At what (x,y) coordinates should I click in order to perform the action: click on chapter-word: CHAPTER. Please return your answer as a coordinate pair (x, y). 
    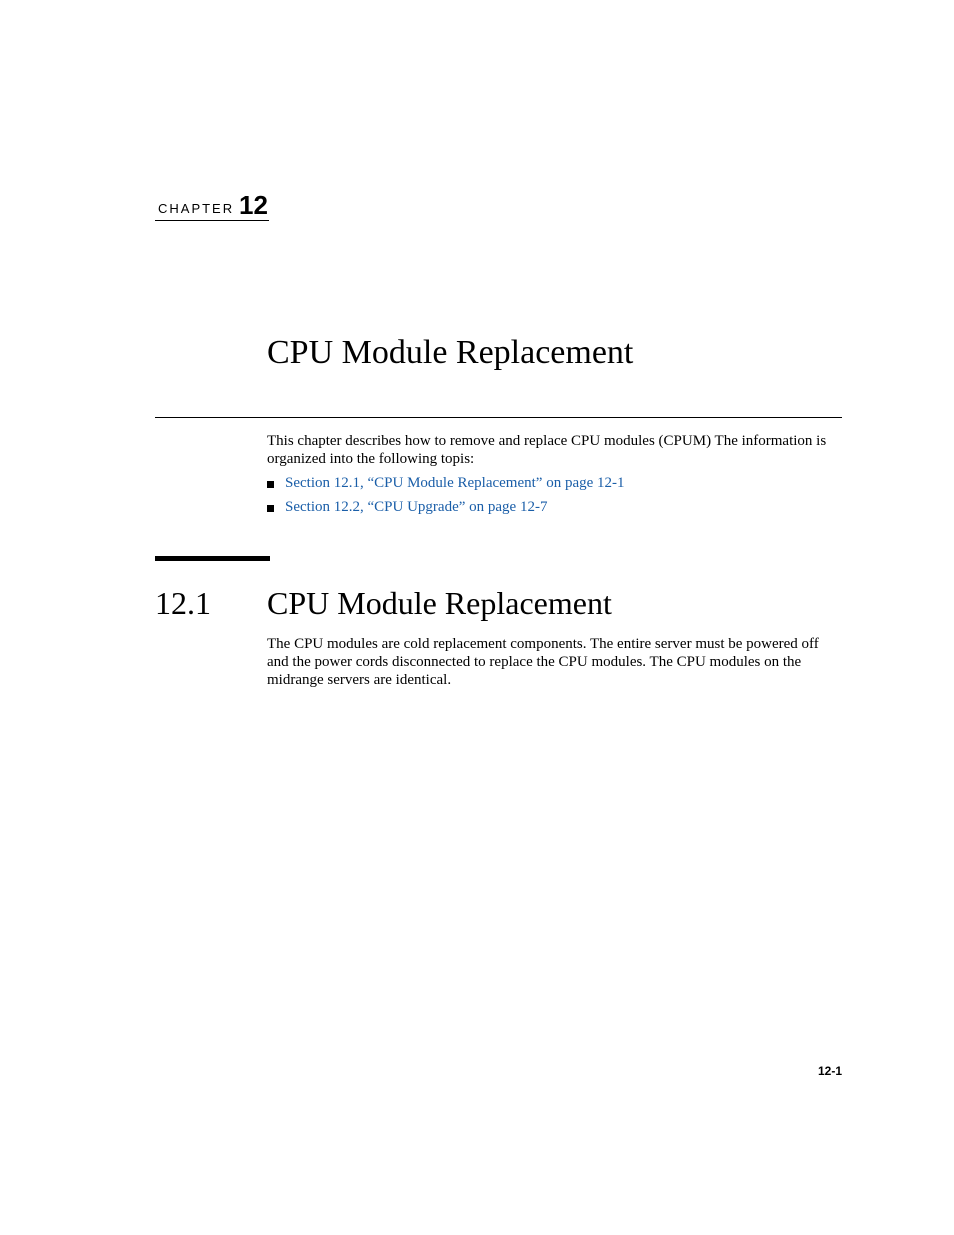
    Looking at the image, I should click on (196, 208).